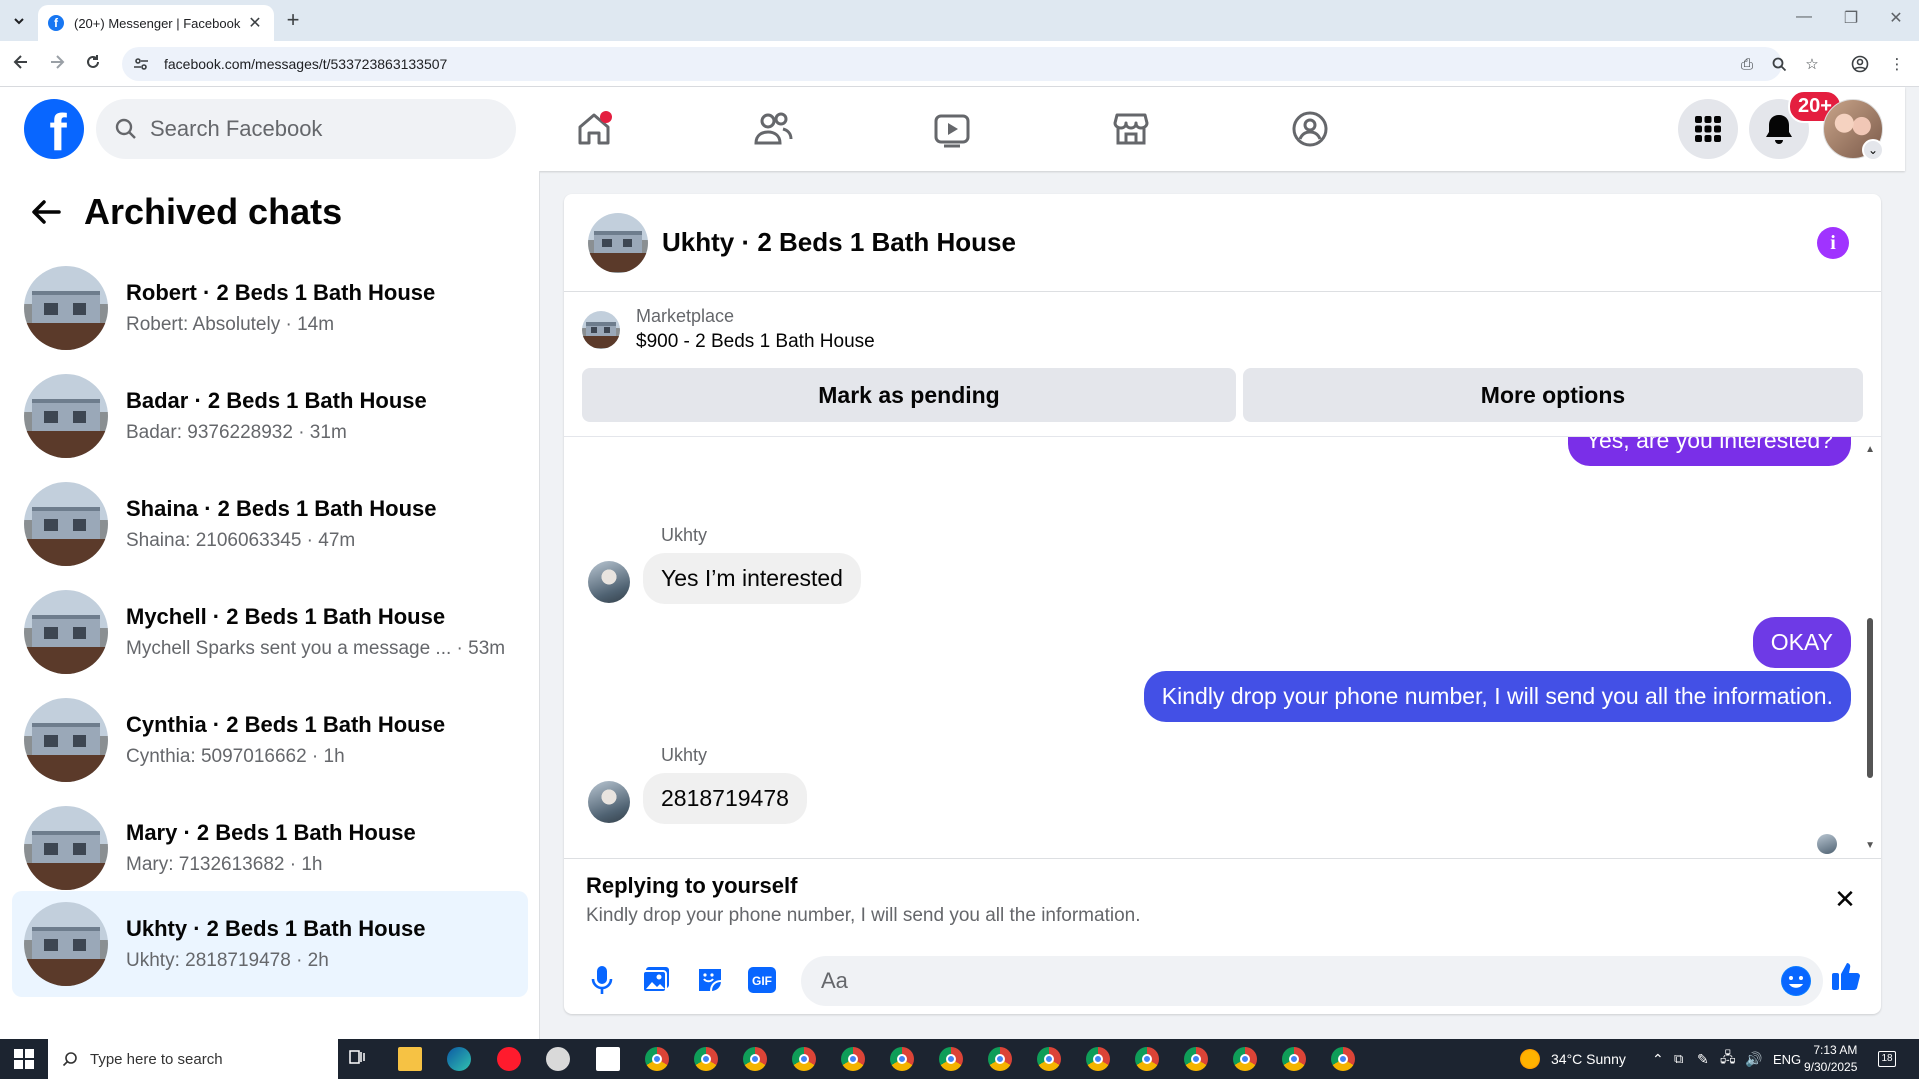 The width and height of the screenshot is (1919, 1079). What do you see at coordinates (692, 885) in the screenshot?
I see `reply-title: Replying to yourself` at bounding box center [692, 885].